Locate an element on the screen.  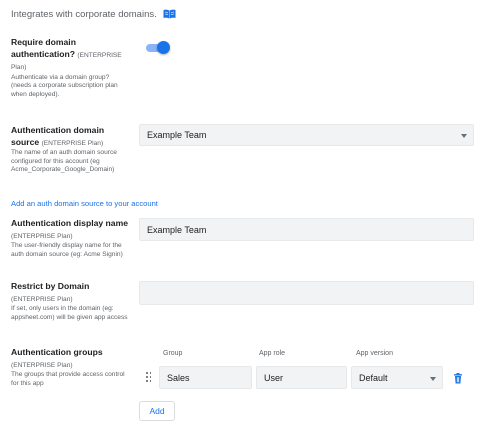
auth-source-select: Example Team is located at coordinates (306, 135).